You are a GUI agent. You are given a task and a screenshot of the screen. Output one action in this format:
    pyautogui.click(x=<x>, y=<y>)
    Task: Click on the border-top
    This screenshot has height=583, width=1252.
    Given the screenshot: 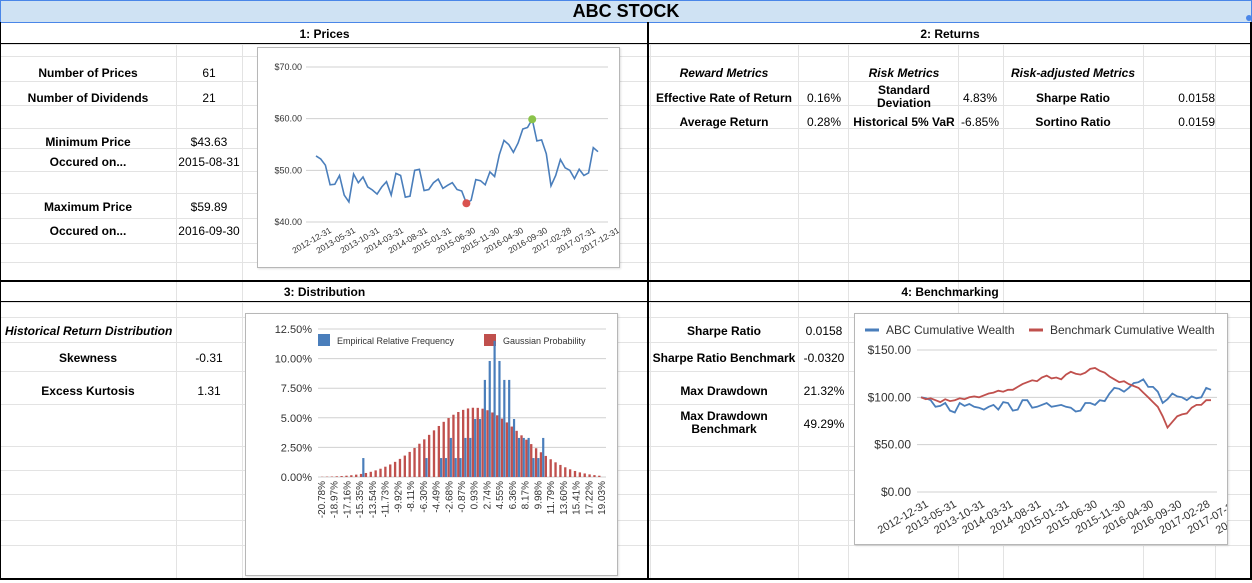 What is the action you would take?
    pyautogui.click(x=626, y=43)
    